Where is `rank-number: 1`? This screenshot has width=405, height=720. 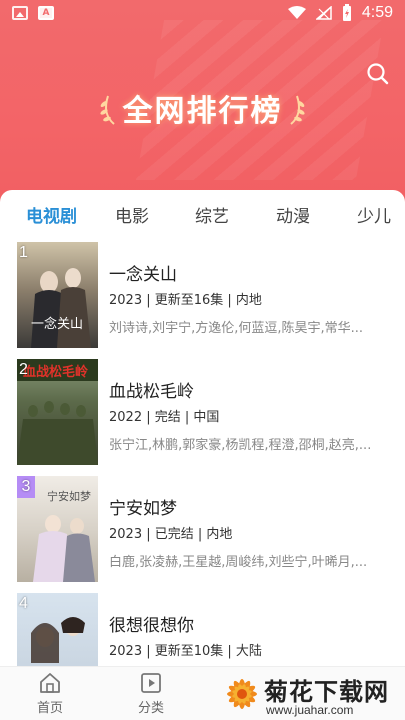 rank-number: 1 is located at coordinates (23, 252).